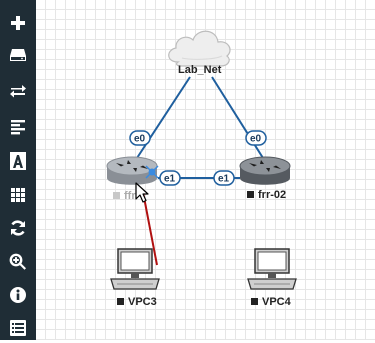  I want to click on networks-button, so click(18, 91).